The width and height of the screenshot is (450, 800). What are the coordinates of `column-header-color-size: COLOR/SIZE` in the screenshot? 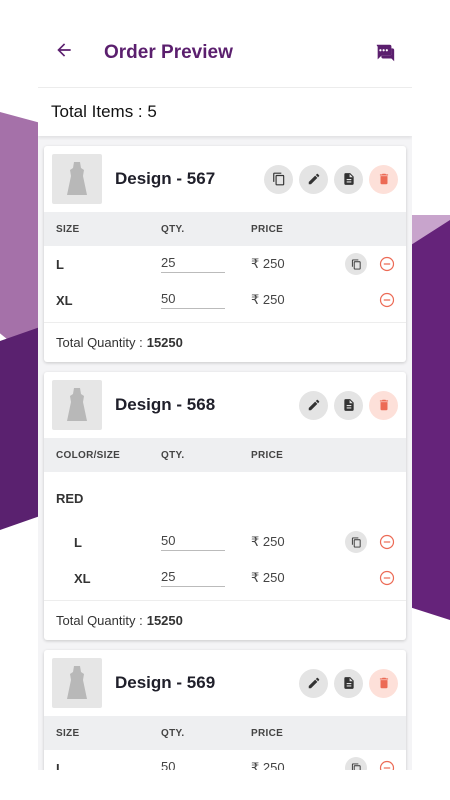 It's located at (88, 455).